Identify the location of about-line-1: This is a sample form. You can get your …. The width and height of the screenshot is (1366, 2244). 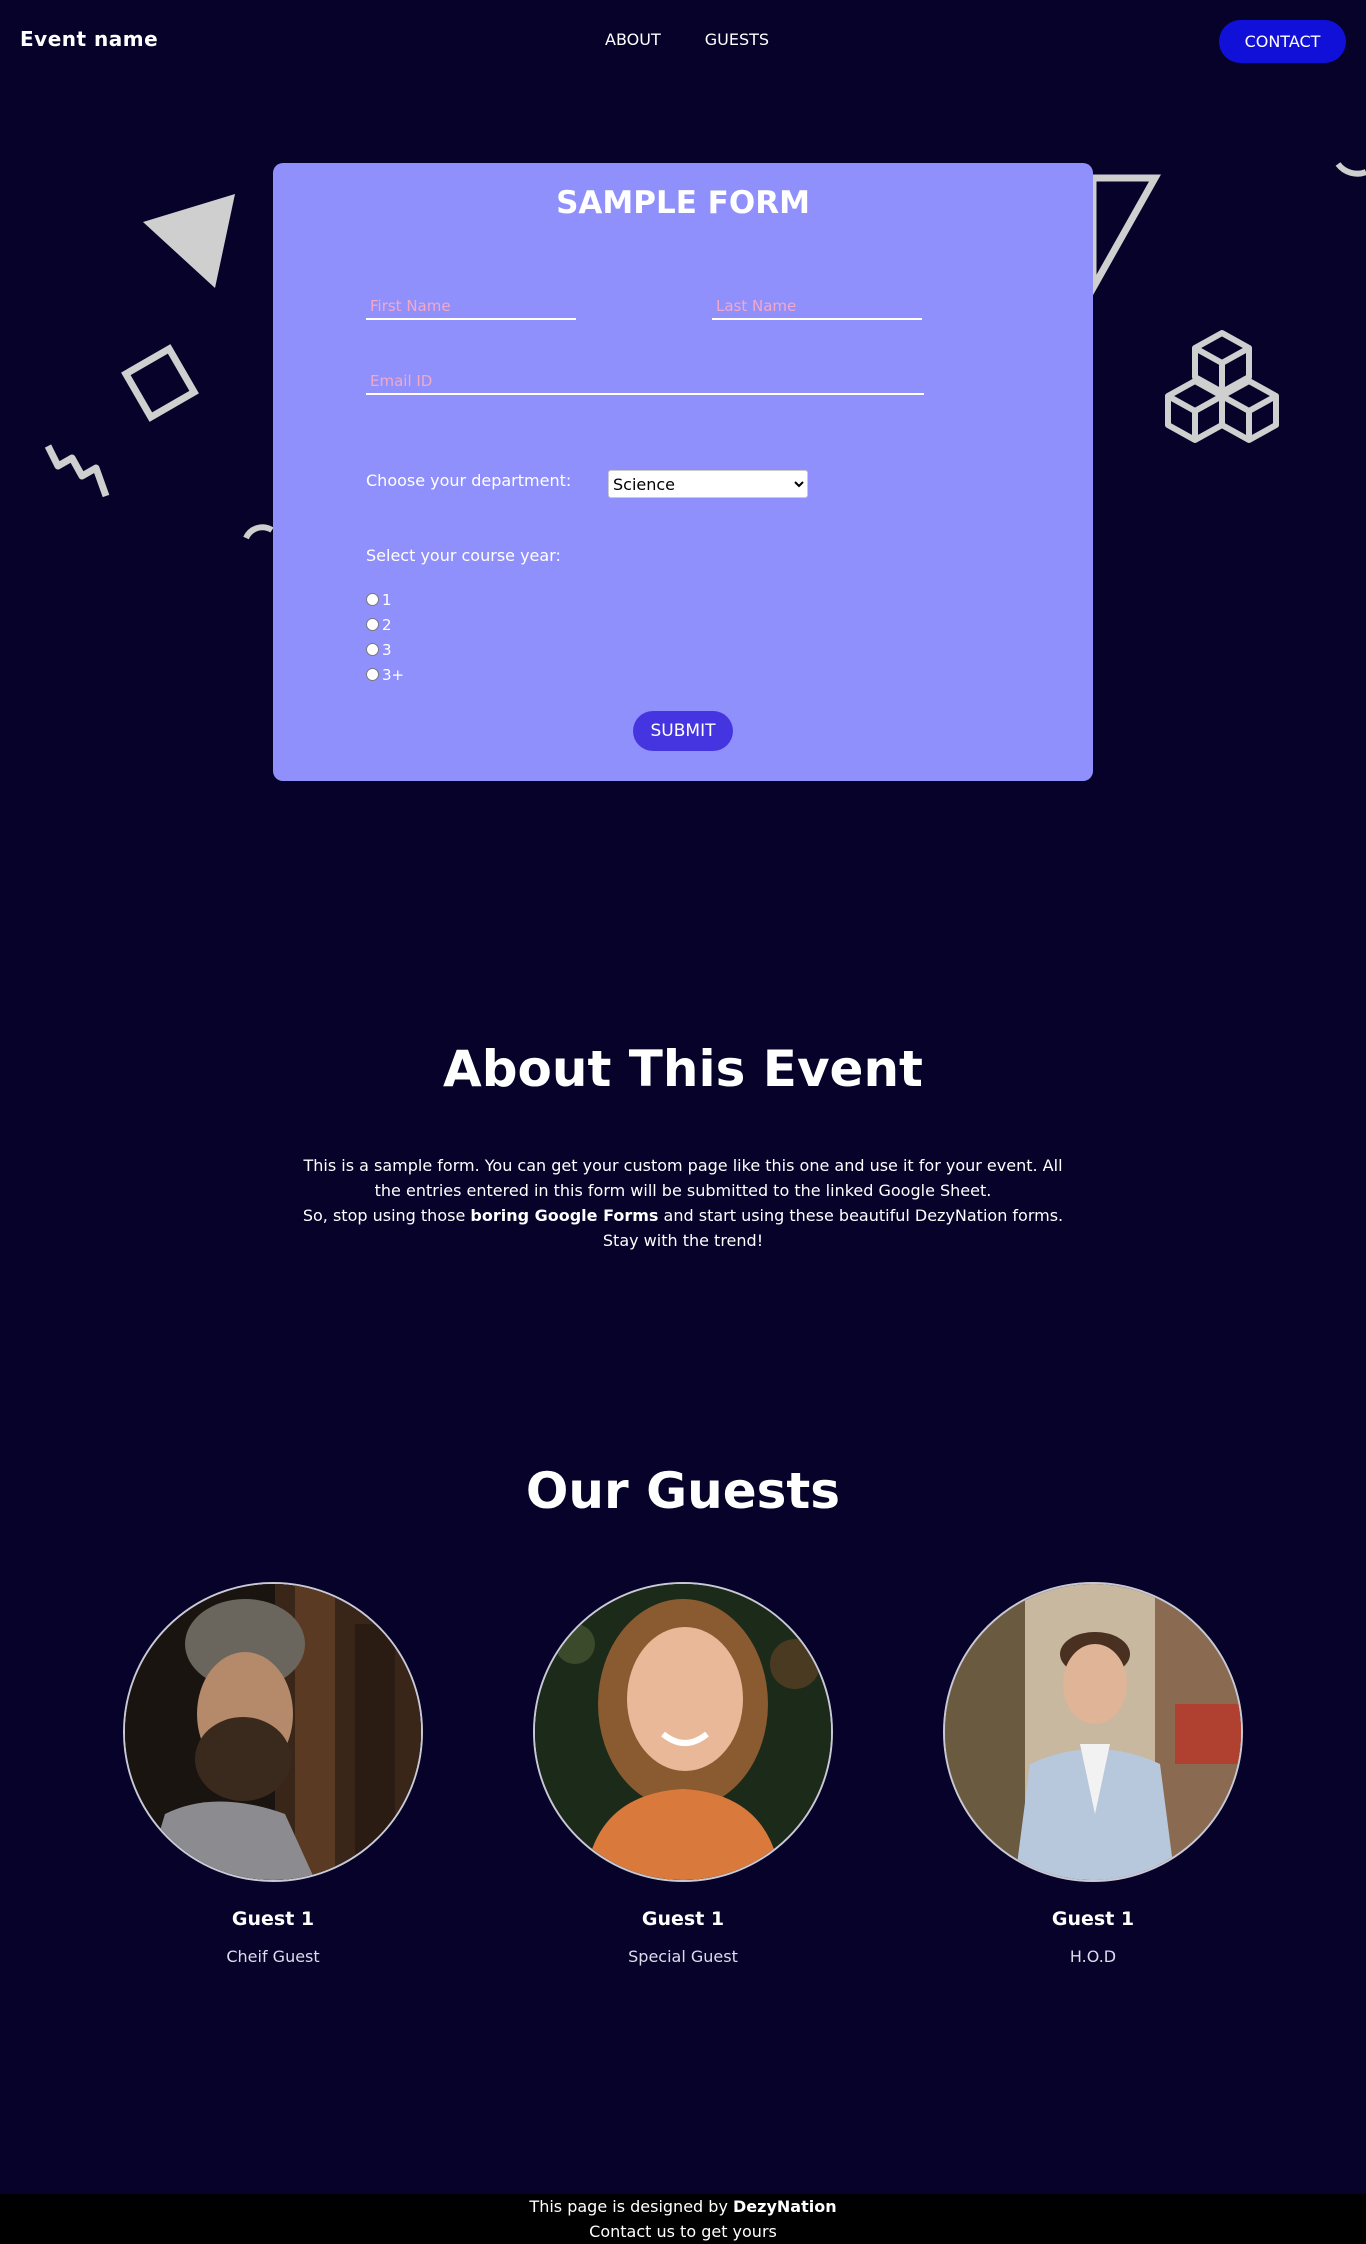
(683, 1178).